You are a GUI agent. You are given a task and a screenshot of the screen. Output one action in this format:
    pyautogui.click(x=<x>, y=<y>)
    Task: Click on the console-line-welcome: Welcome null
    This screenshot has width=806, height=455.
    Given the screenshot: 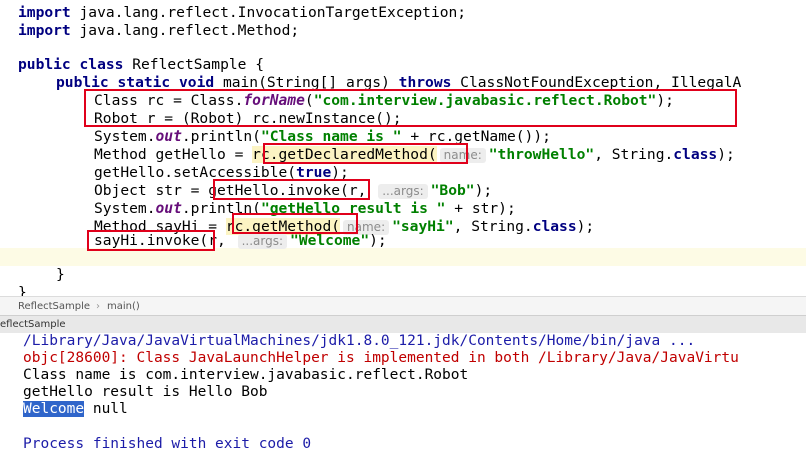 What is the action you would take?
    pyautogui.click(x=75, y=409)
    